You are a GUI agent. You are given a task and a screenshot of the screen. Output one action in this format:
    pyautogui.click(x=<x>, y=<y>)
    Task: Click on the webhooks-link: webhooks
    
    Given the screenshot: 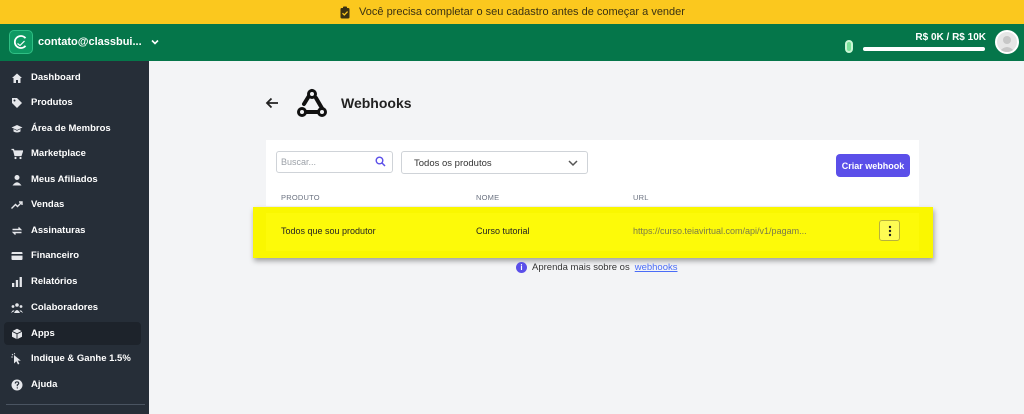 What is the action you would take?
    pyautogui.click(x=656, y=267)
    